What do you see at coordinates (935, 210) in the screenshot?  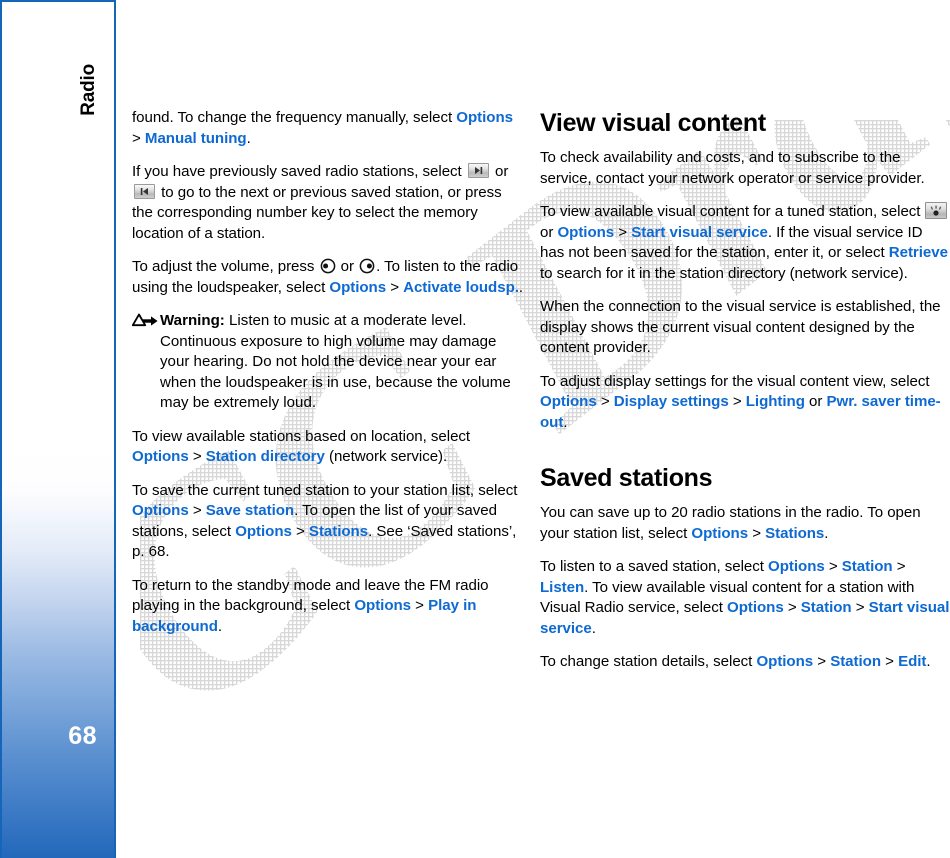 I see `visual-service-key-icon` at bounding box center [935, 210].